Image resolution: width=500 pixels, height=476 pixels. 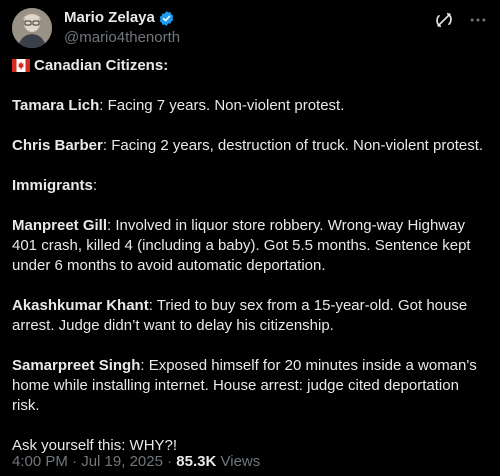 What do you see at coordinates (76, 365) in the screenshot?
I see `person-name: Samarpreet Singh` at bounding box center [76, 365].